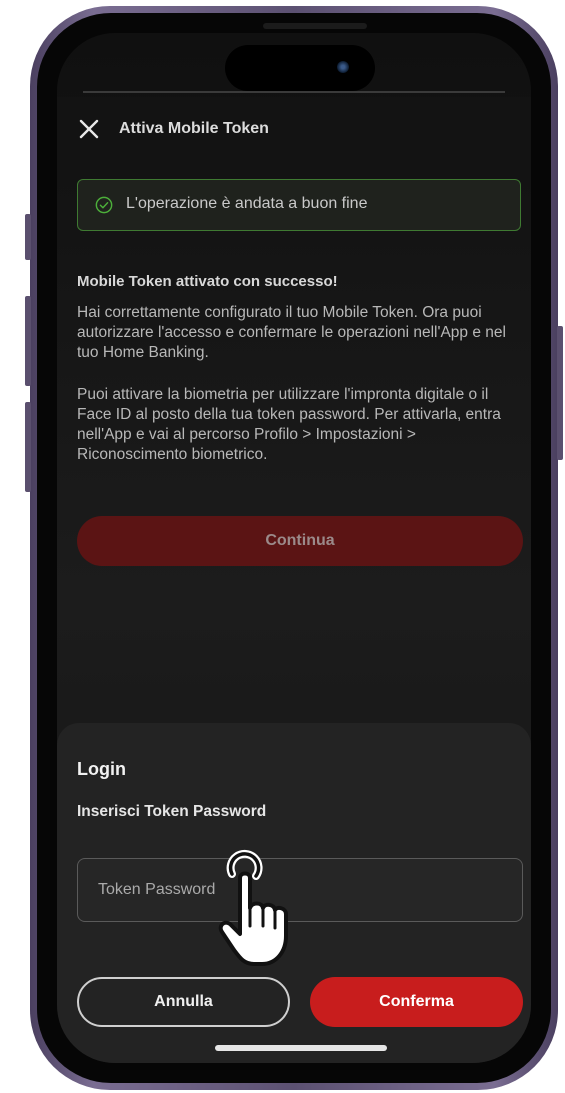 The width and height of the screenshot is (565, 1093). What do you see at coordinates (104, 205) in the screenshot?
I see `check-circle-icon` at bounding box center [104, 205].